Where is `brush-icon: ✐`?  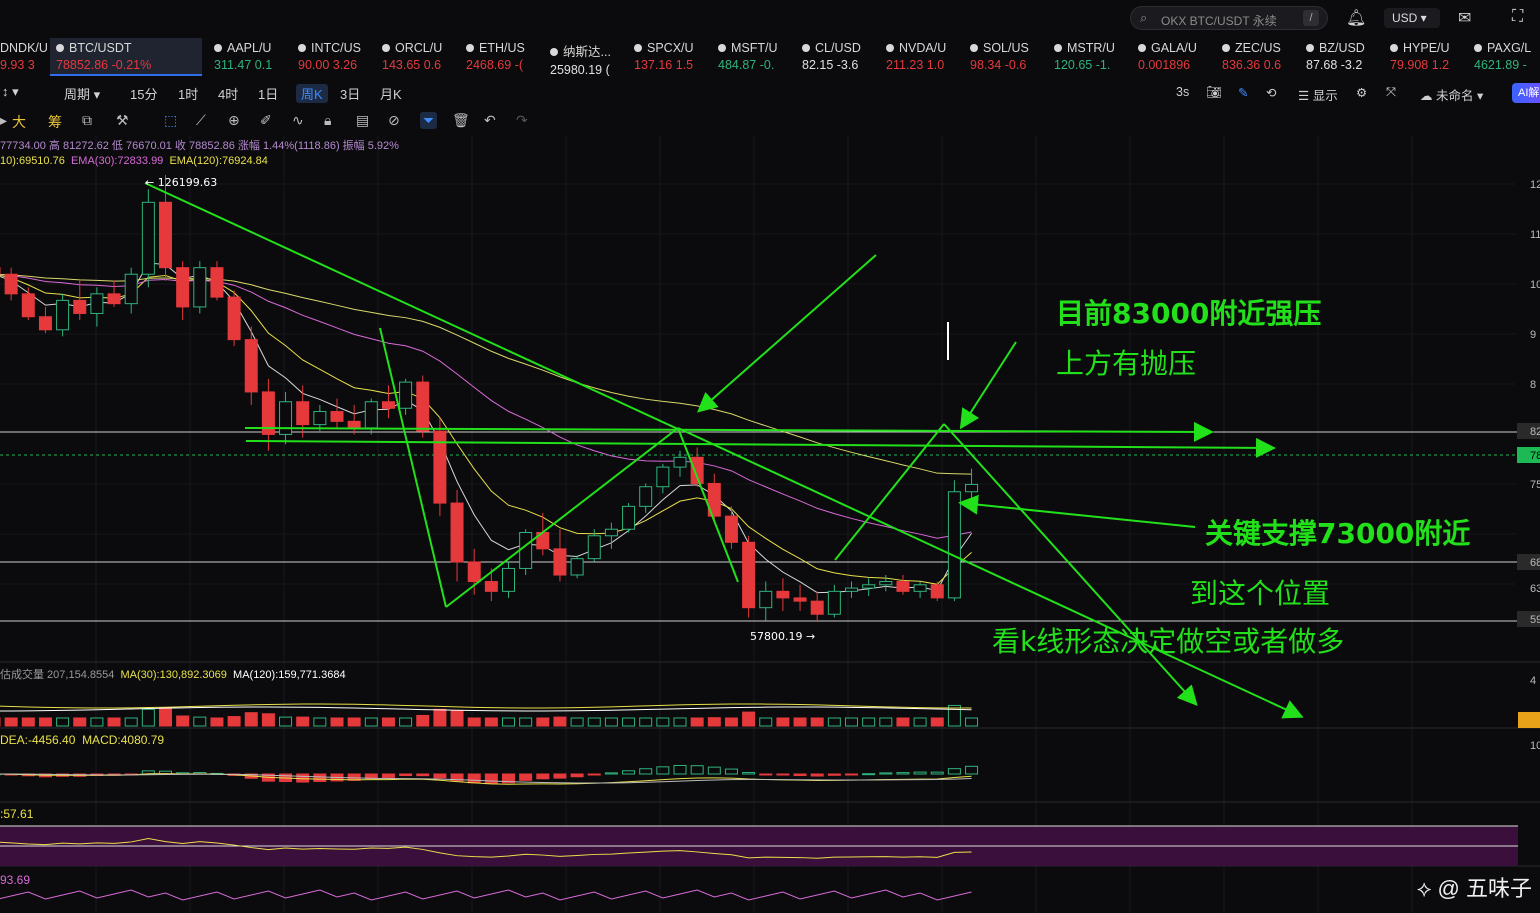 brush-icon: ✐ is located at coordinates (266, 120).